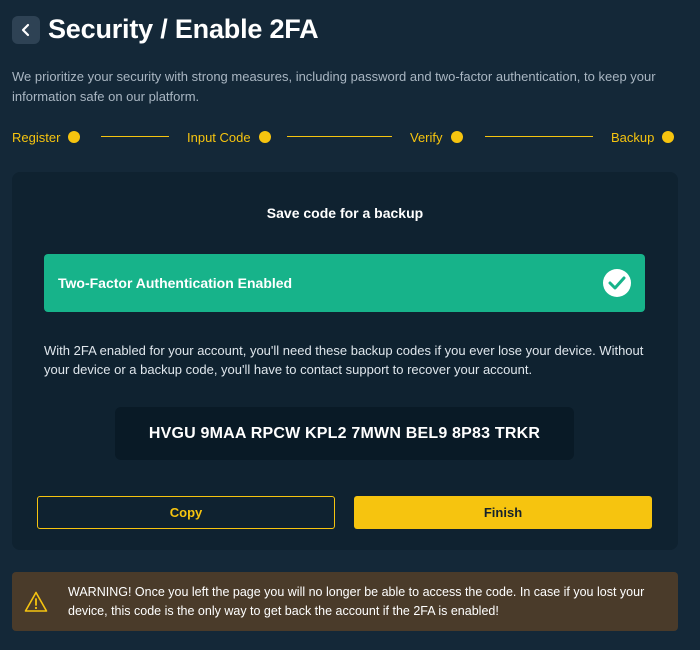  I want to click on step-verify: Verify, so click(436, 137).